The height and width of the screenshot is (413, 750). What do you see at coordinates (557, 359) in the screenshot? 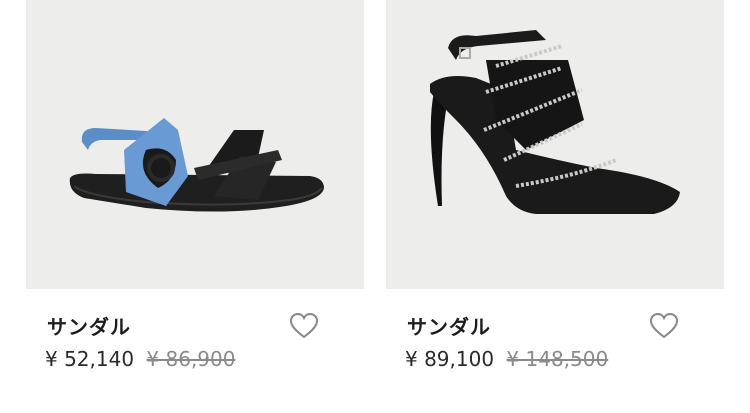
I see `original-price: ¥ 148,500` at bounding box center [557, 359].